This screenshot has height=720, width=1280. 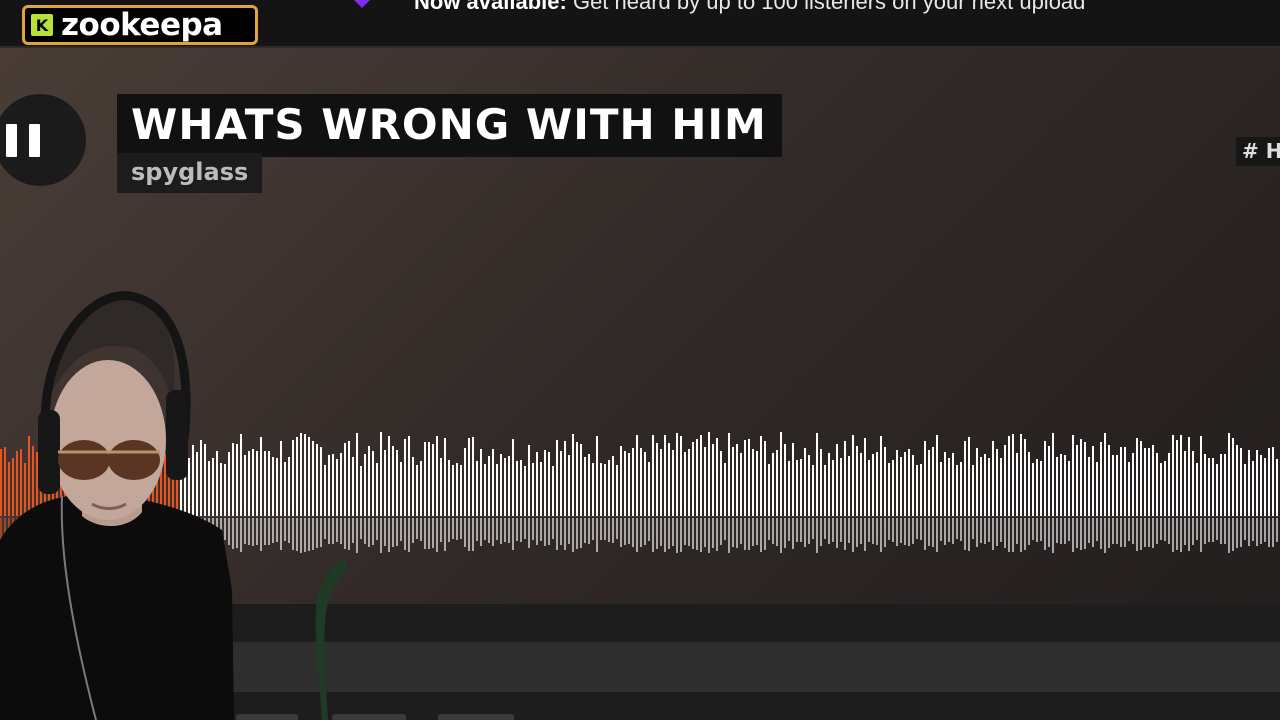 I want to click on hashtag-tag: # H, so click(x=1258, y=151).